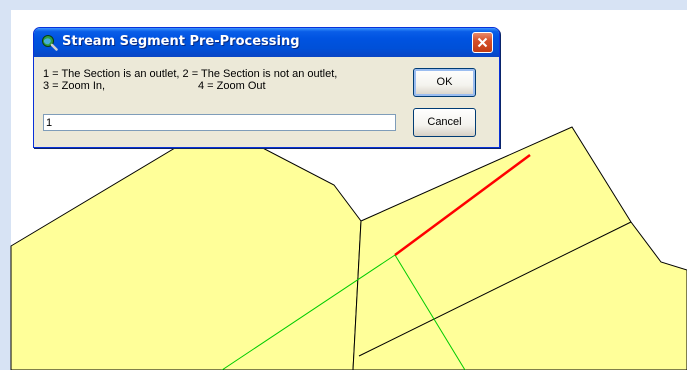 Image resolution: width=687 pixels, height=370 pixels. I want to click on dialog-titlebar: Stream Segment Pre-Processing, so click(266, 42).